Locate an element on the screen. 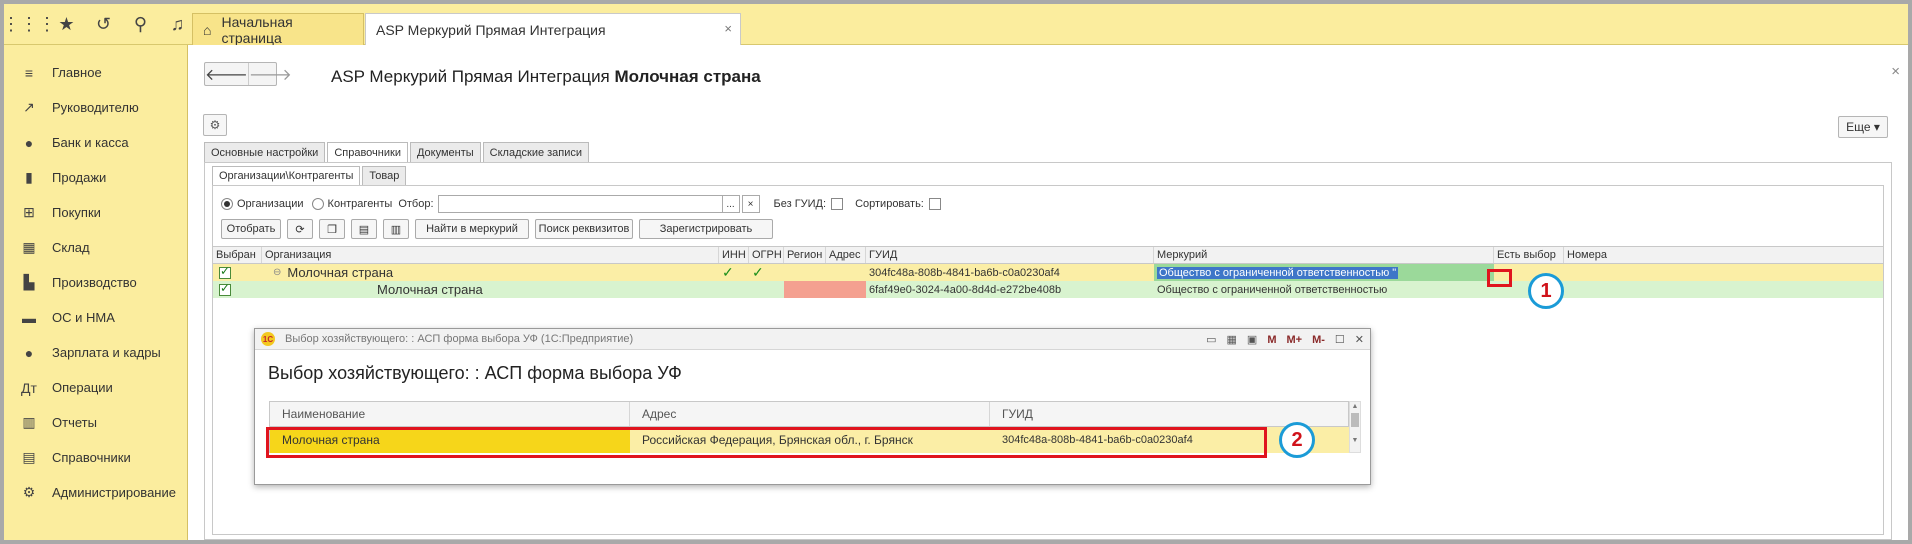 The width and height of the screenshot is (1912, 544). star-icon: ★ is located at coordinates (66, 25).